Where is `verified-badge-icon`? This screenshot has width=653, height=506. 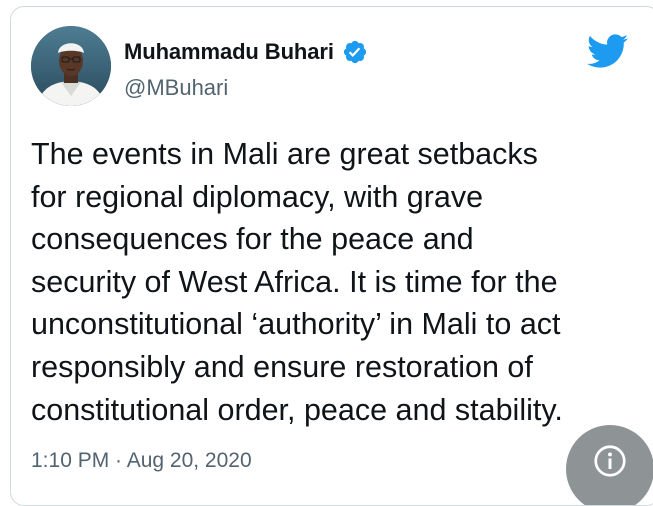 verified-badge-icon is located at coordinates (355, 52).